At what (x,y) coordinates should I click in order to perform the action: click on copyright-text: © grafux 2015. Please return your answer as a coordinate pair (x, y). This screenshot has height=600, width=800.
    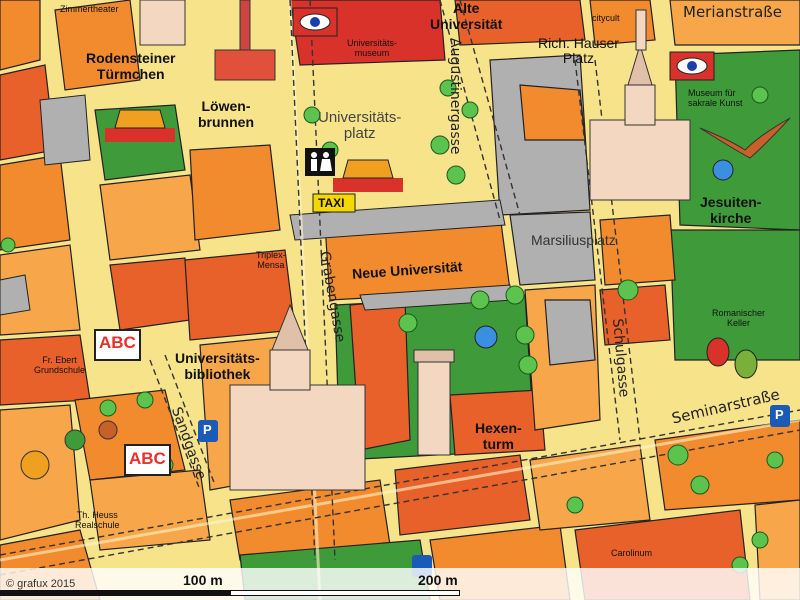
    Looking at the image, I should click on (41, 584).